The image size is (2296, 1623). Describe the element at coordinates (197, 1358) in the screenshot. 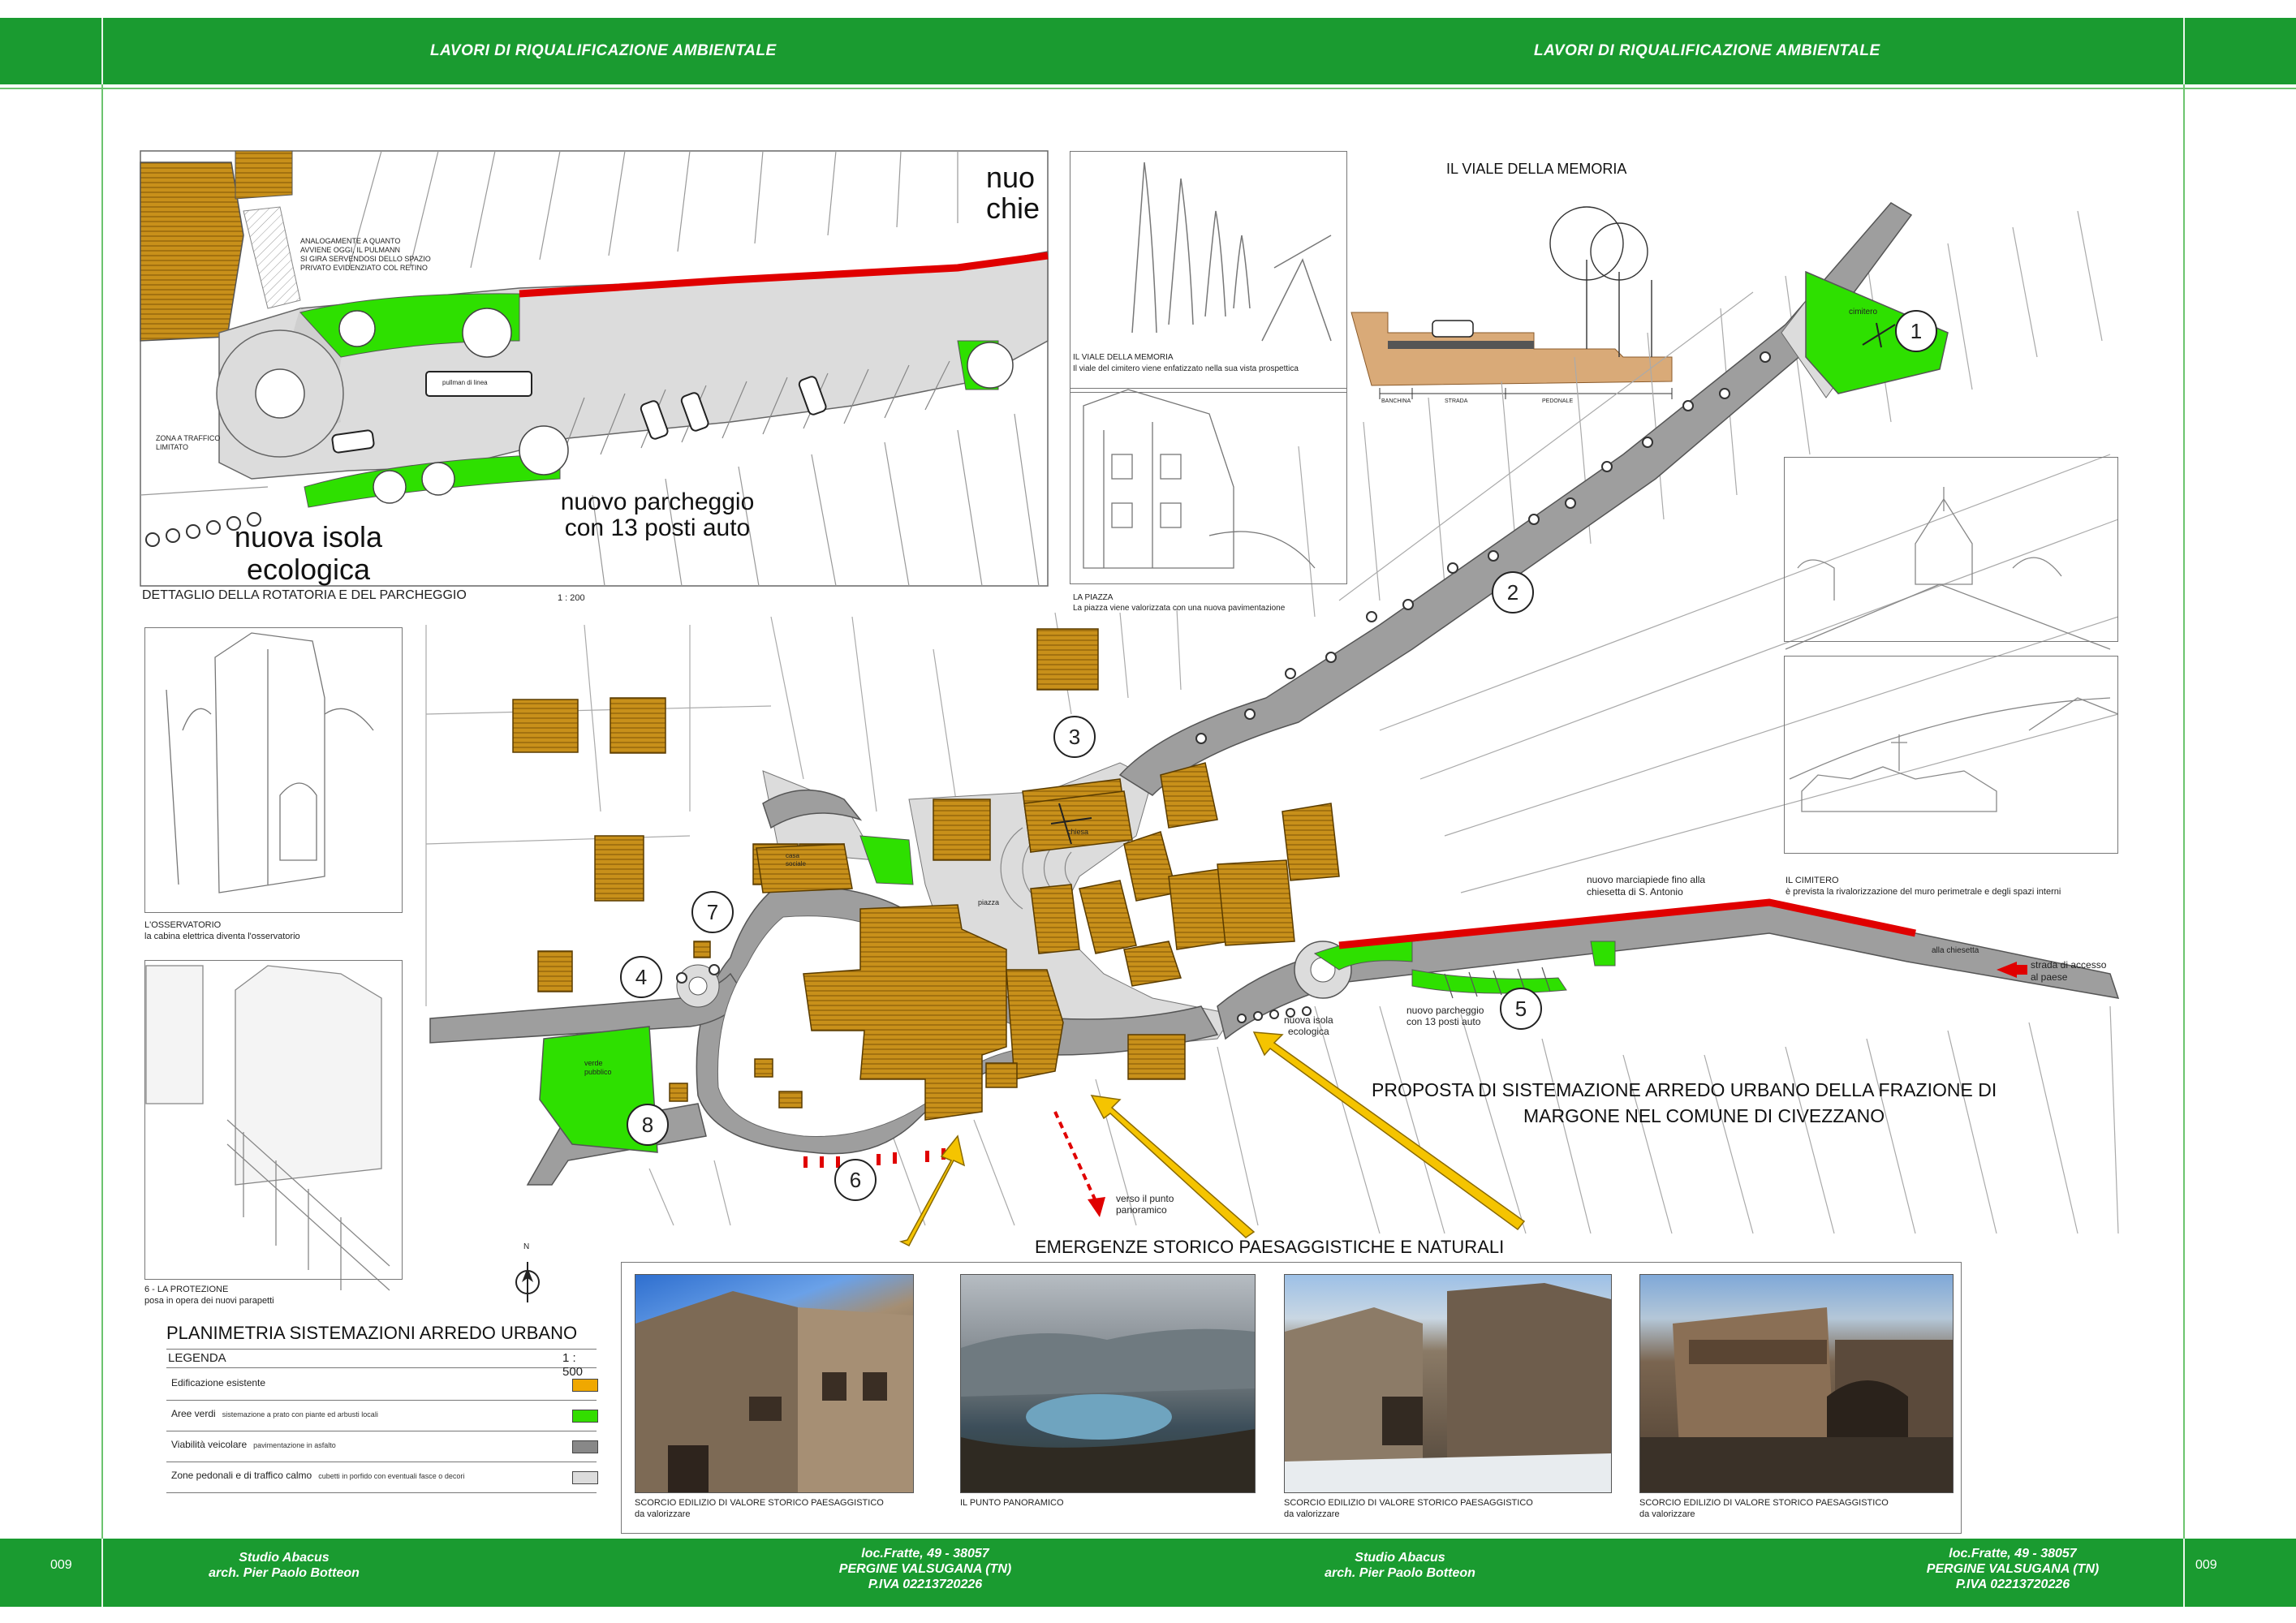

I see `legend-heading: LEGENDA` at that location.